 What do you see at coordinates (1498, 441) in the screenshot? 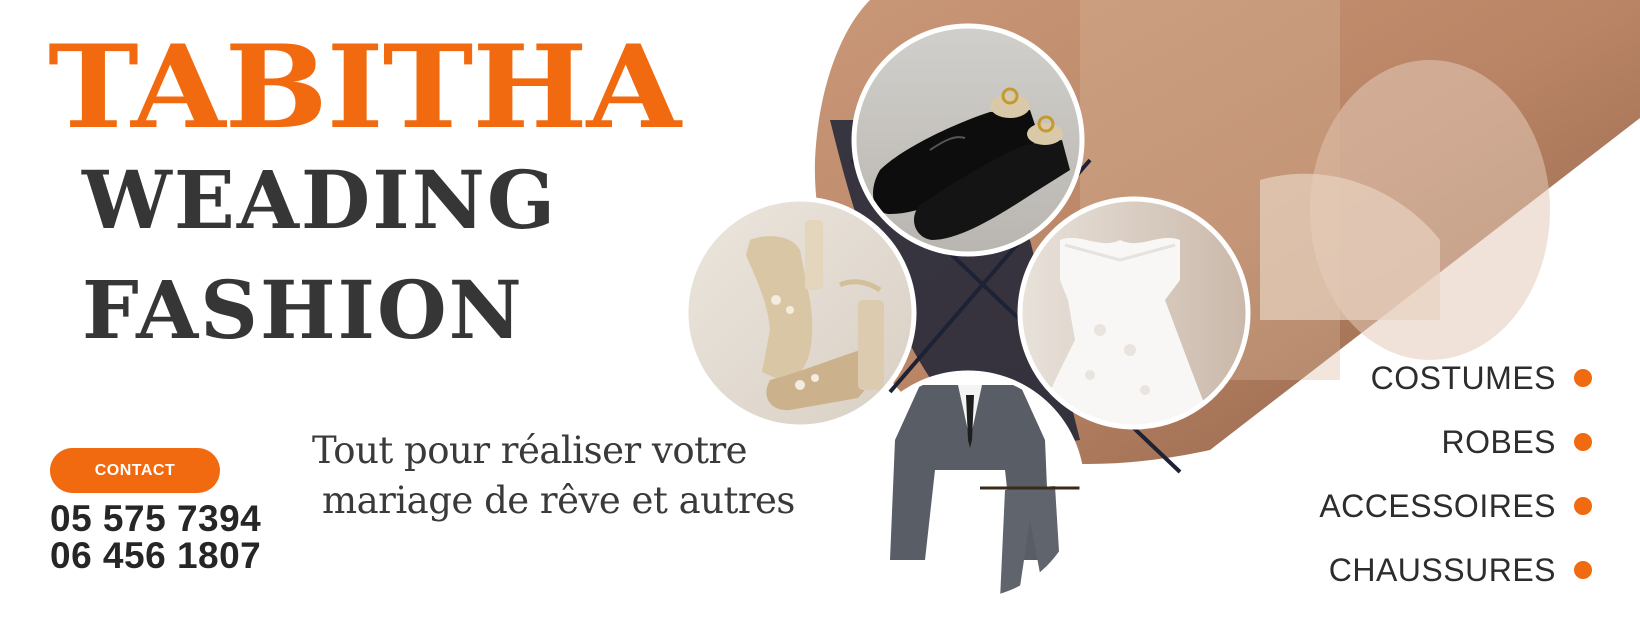
I see `service-label: ROBES` at bounding box center [1498, 441].